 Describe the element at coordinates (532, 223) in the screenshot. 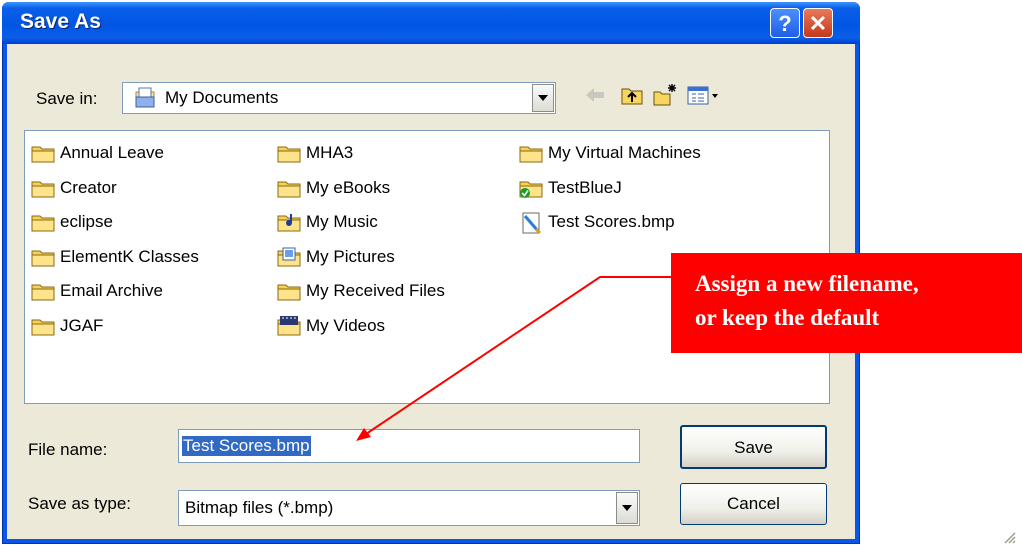

I see `bitmap-file-icon` at that location.